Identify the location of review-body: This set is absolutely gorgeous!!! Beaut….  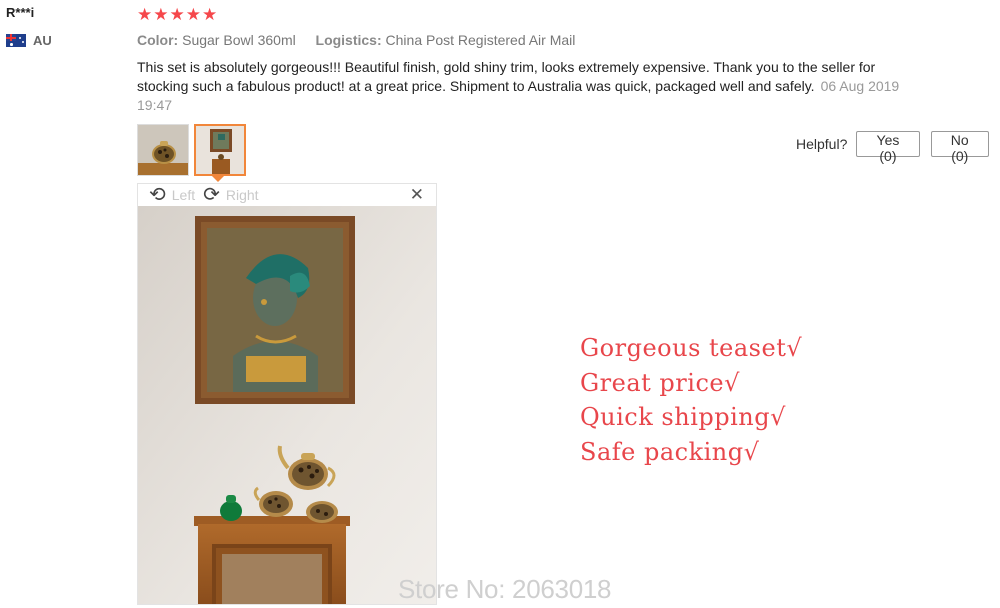
(522, 86).